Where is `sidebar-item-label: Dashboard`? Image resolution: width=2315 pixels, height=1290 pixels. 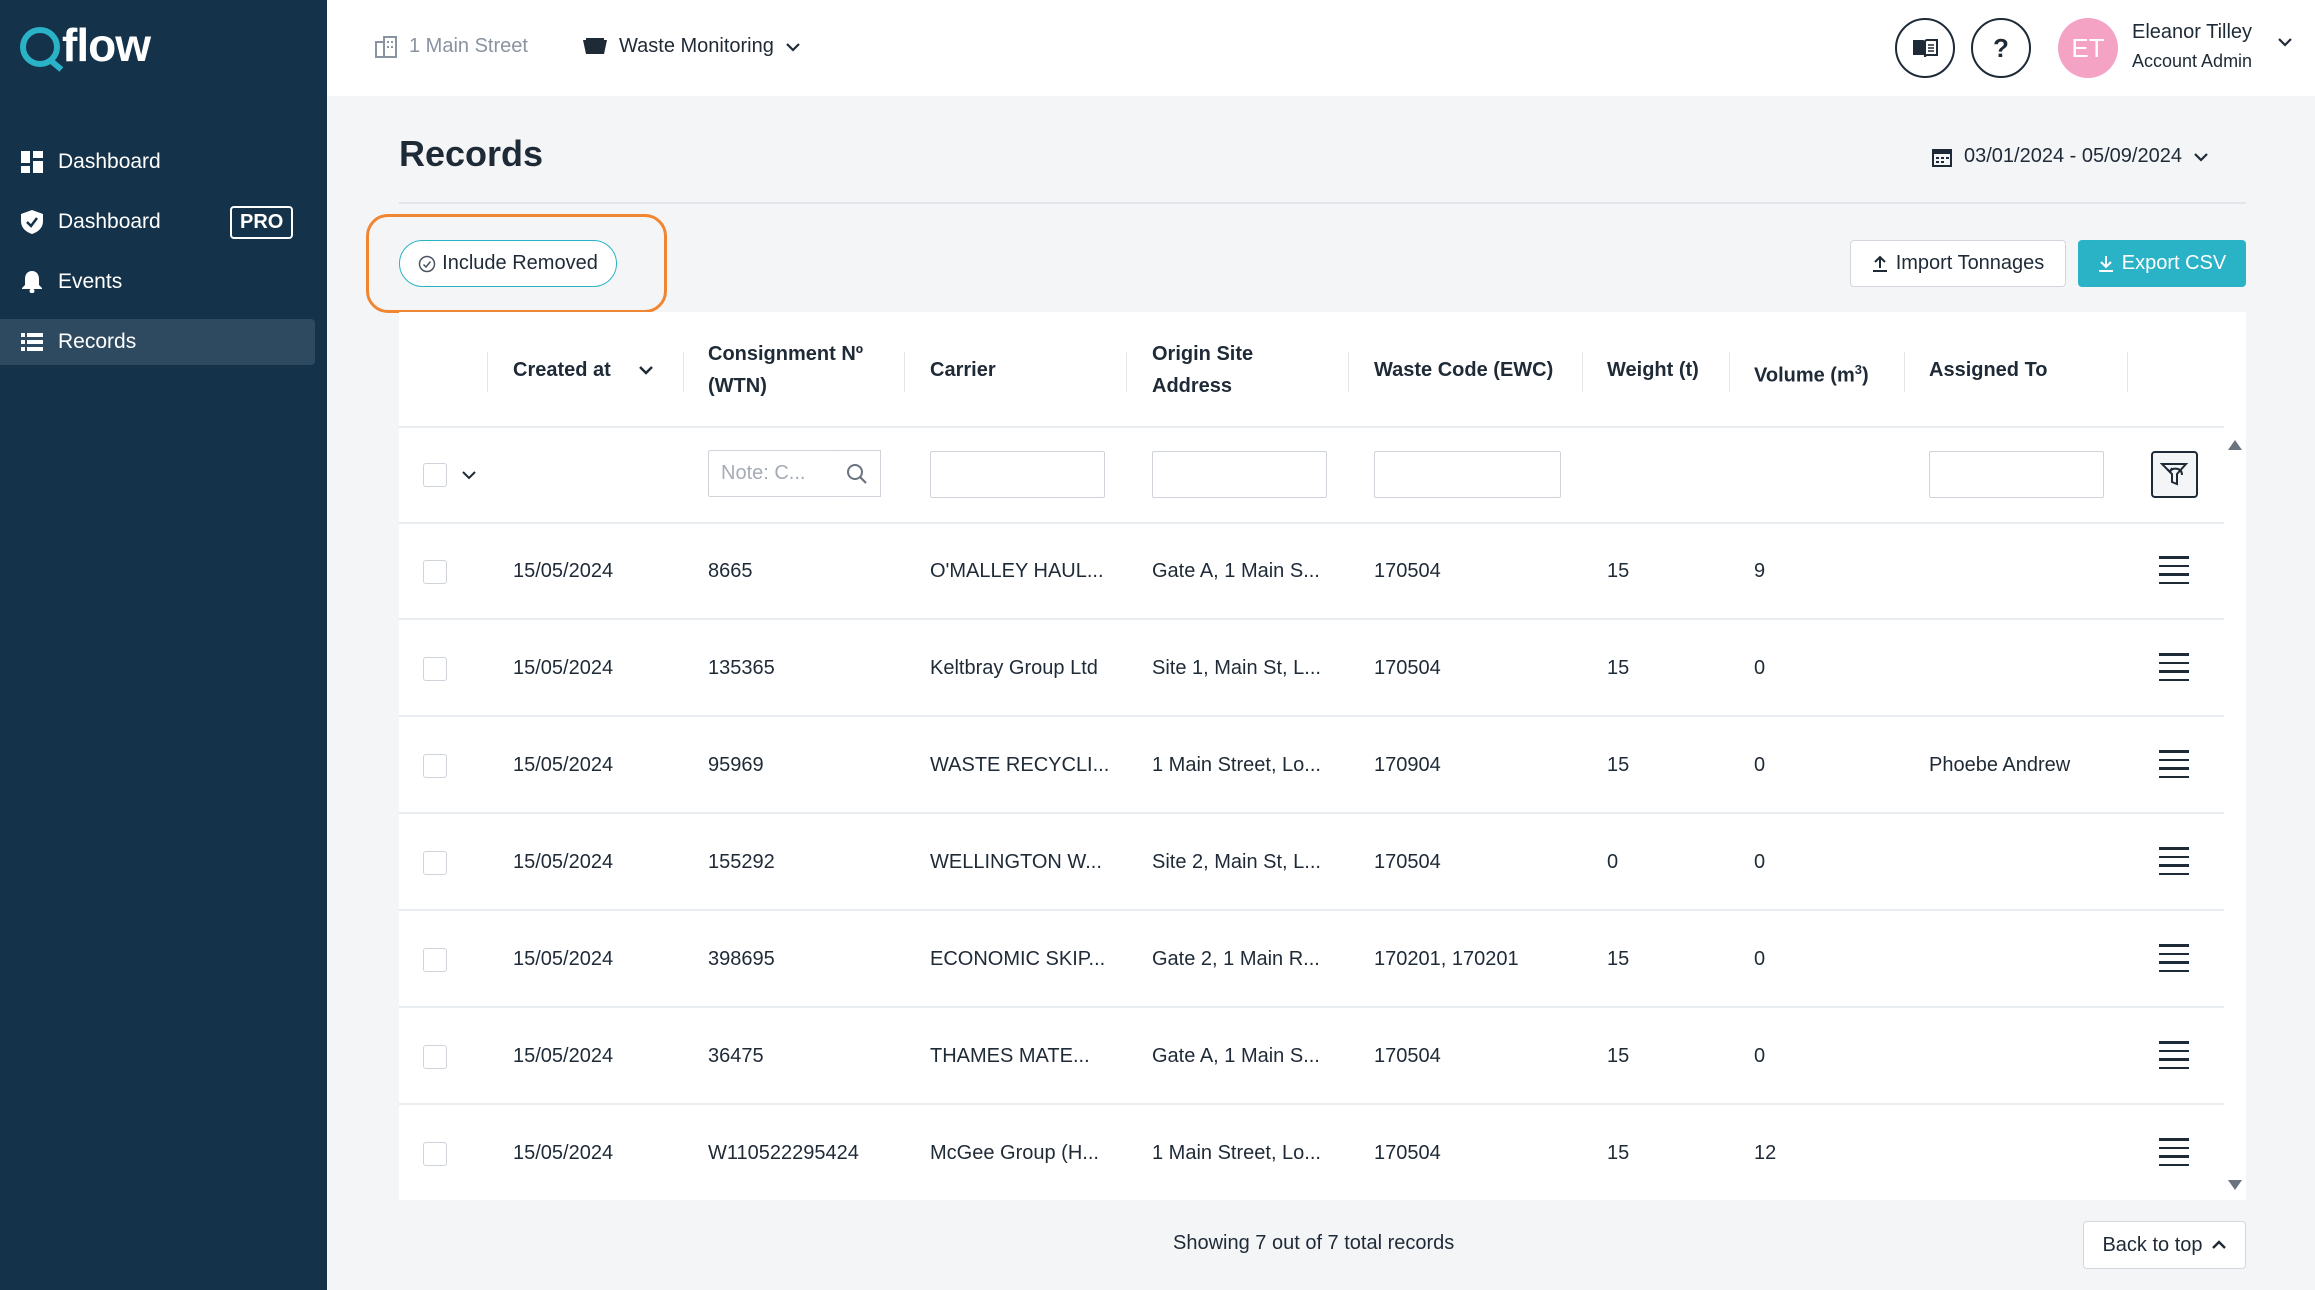
sidebar-item-label: Dashboard is located at coordinates (109, 221).